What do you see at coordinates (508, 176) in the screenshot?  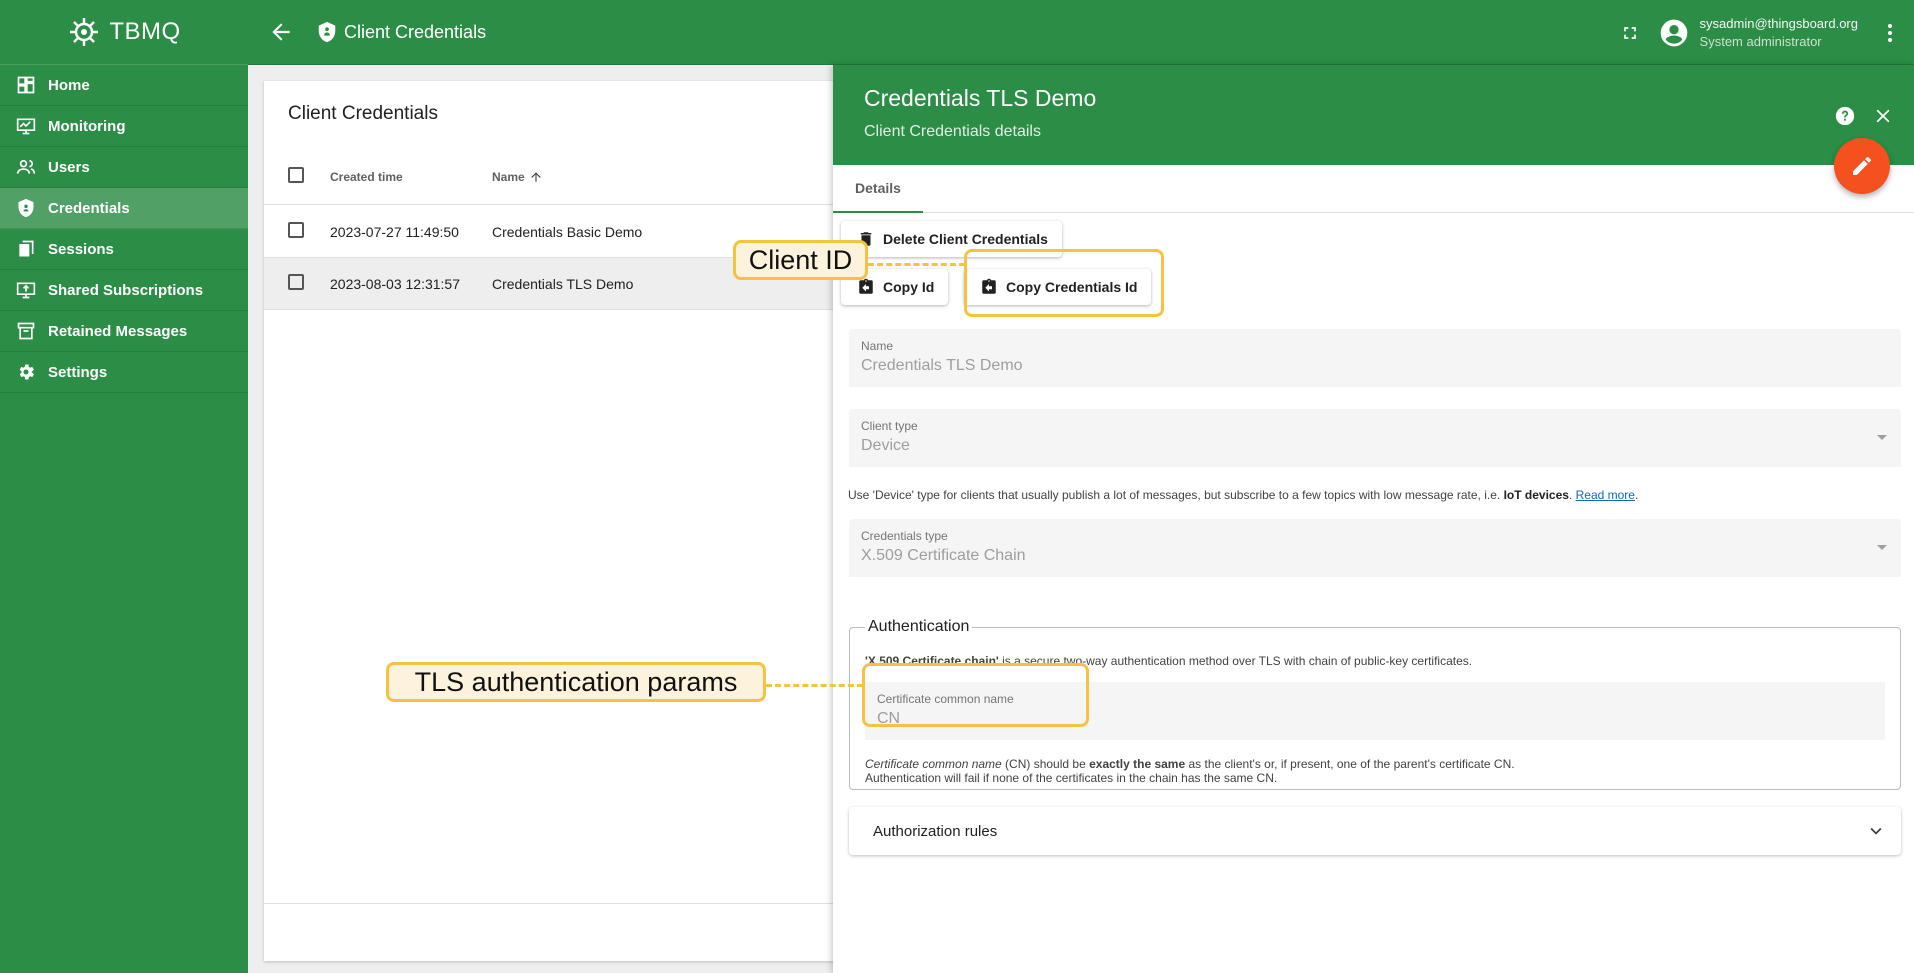 I see `column-name-label: Name` at bounding box center [508, 176].